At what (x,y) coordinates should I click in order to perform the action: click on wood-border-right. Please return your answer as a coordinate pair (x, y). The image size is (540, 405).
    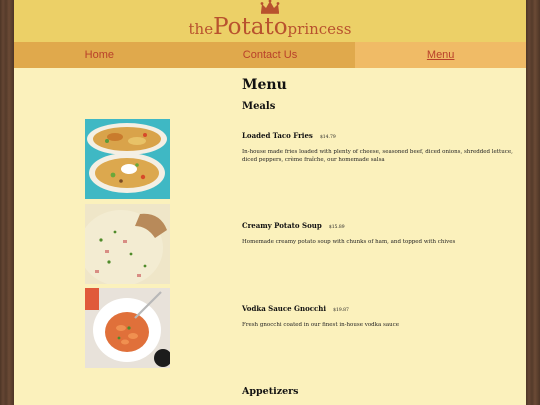
    Looking at the image, I should click on (533, 202).